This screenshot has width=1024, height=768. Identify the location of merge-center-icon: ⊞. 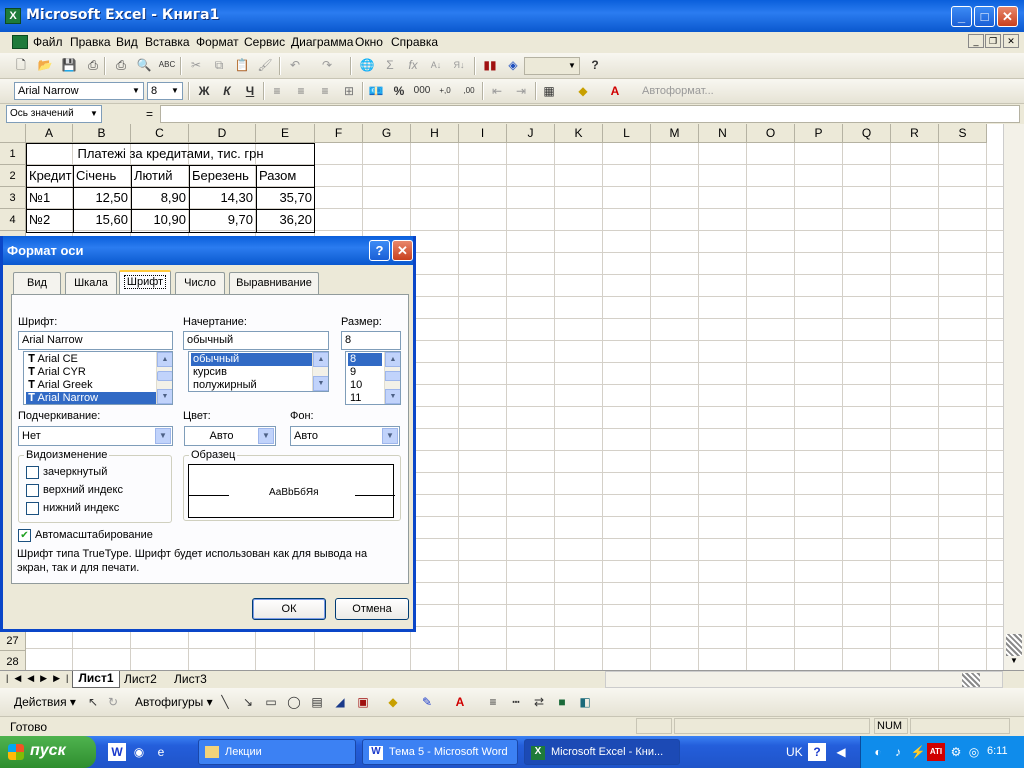
(349, 91).